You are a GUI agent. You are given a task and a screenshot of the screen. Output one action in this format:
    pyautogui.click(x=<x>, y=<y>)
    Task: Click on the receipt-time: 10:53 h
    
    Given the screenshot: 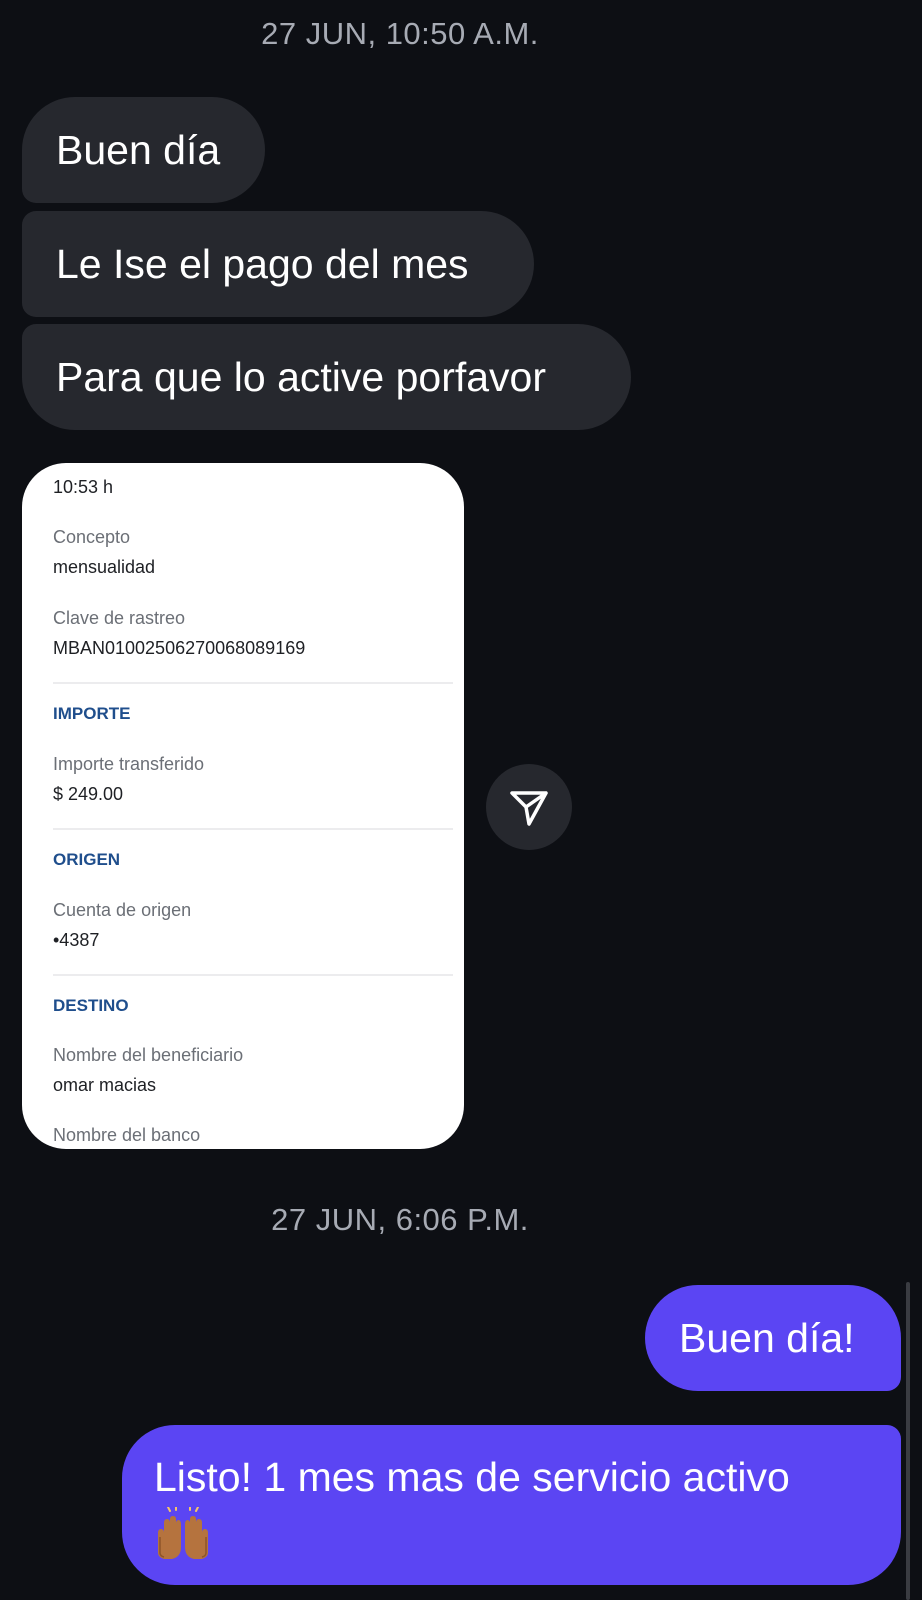 What is the action you would take?
    pyautogui.click(x=83, y=487)
    